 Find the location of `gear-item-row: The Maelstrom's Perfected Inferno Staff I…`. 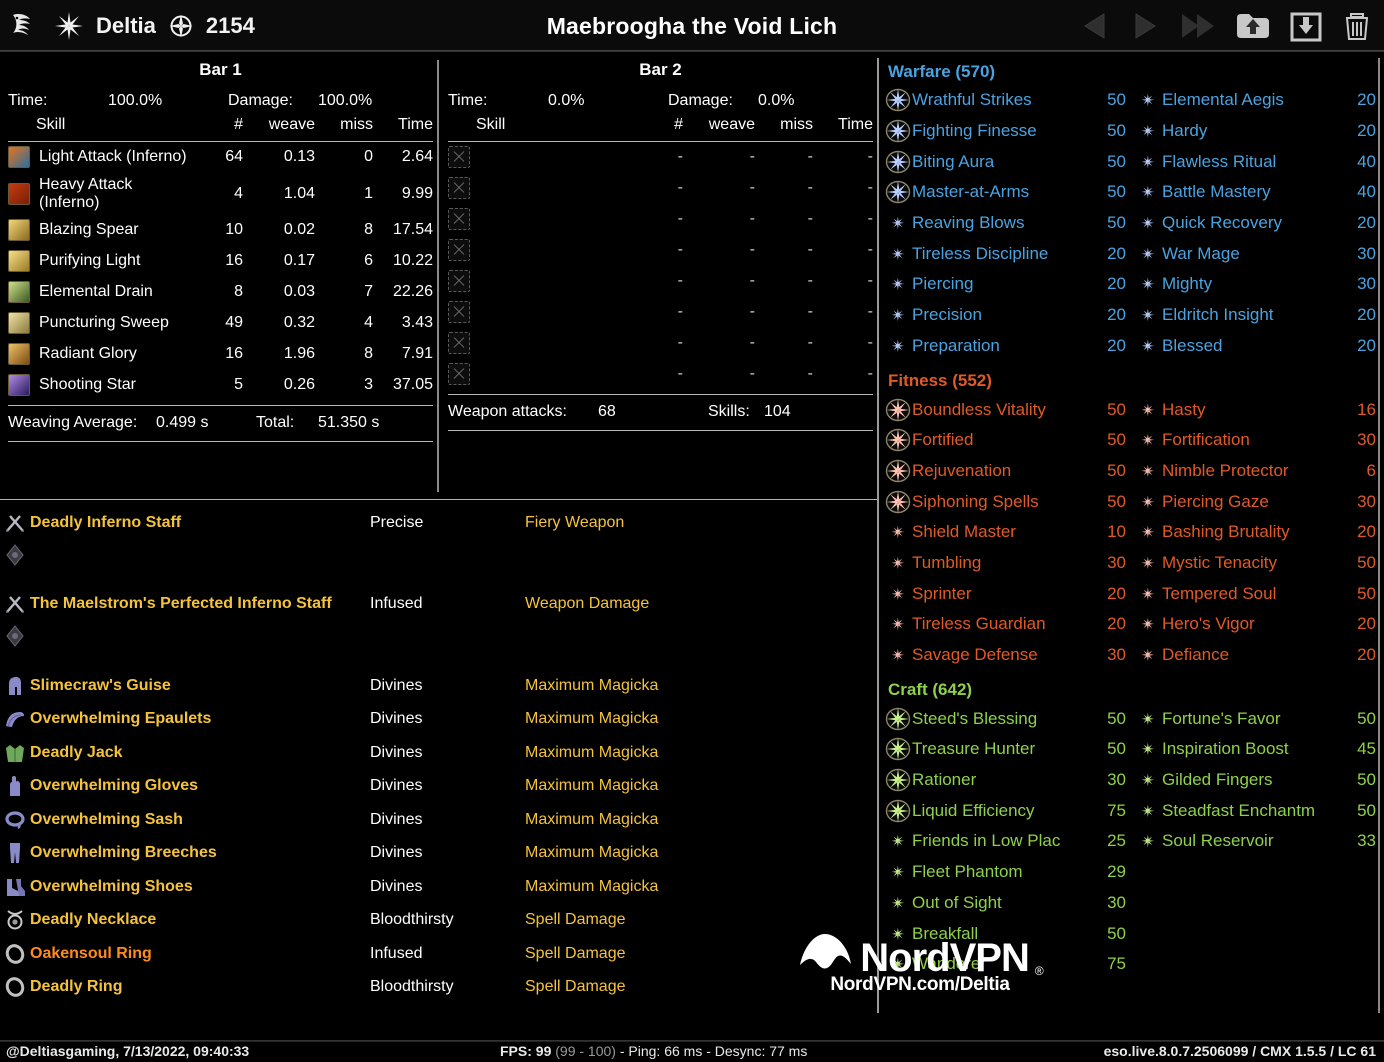

gear-item-row: The Maelstrom's Perfected Inferno Staff I… is located at coordinates (438, 605).